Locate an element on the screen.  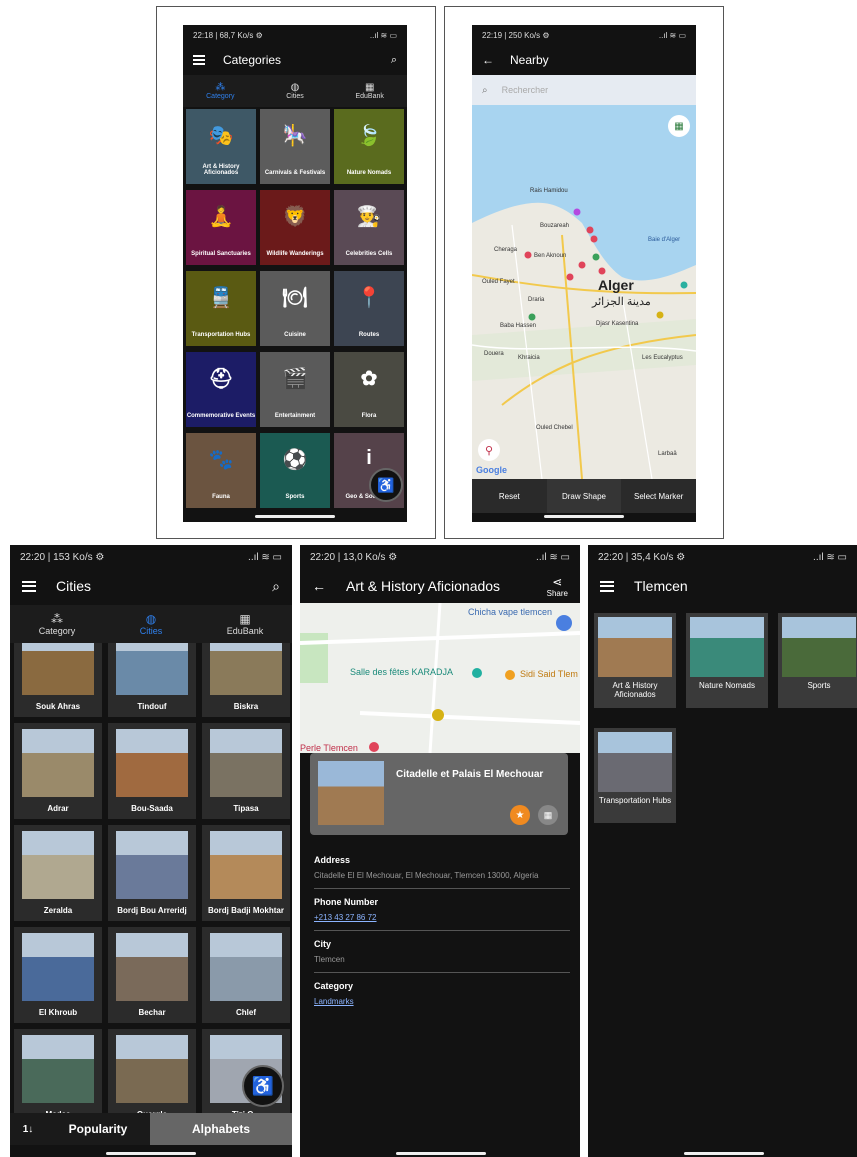
place-card: Citadelle et Palais El Mechouar ★ ▦ is located at coordinates (439, 794).